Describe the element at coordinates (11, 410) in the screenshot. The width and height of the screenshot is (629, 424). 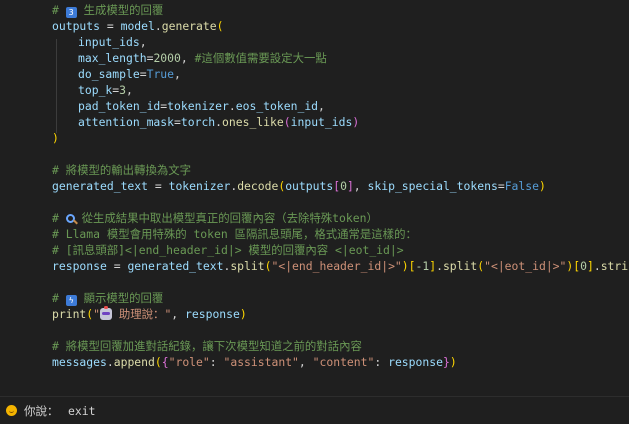
I see `smile-icon` at that location.